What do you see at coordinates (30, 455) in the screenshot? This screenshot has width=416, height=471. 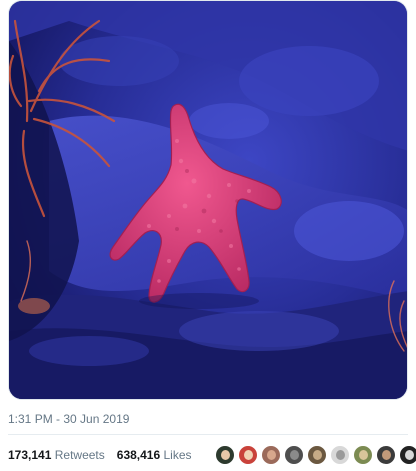 I see `retweets-count: 173,141` at bounding box center [30, 455].